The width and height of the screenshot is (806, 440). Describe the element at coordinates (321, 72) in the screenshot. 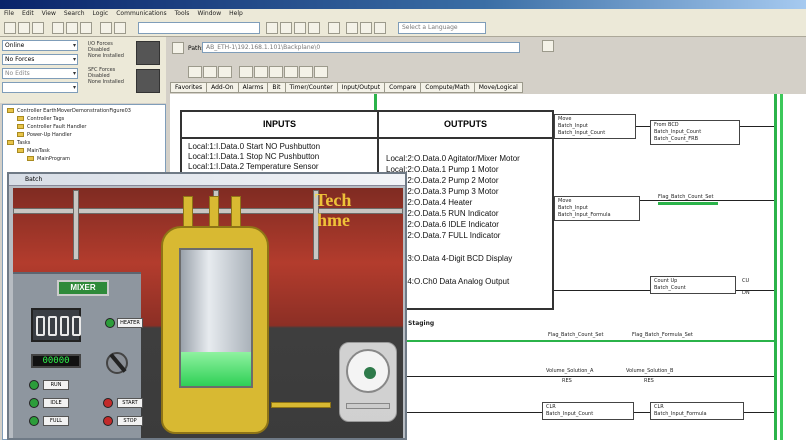

I see `ons-icon` at that location.